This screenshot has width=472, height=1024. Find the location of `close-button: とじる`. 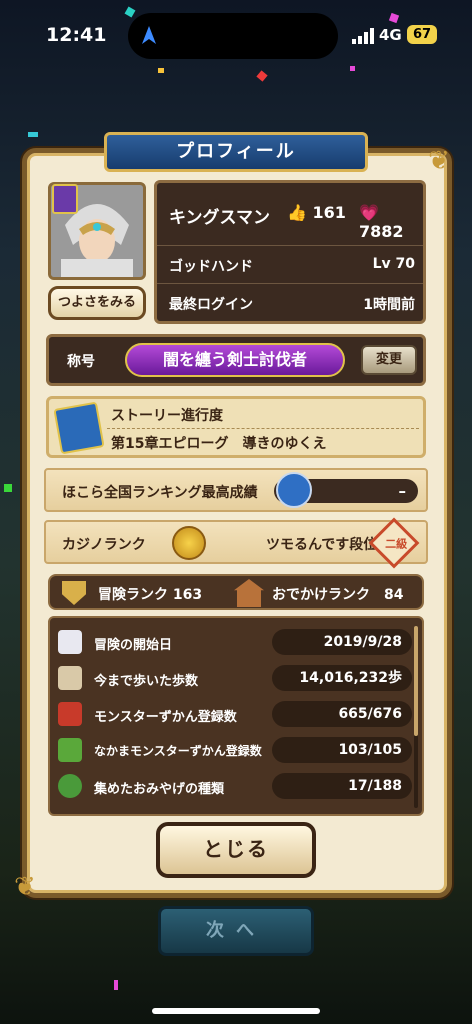

close-button: とじる is located at coordinates (236, 850).